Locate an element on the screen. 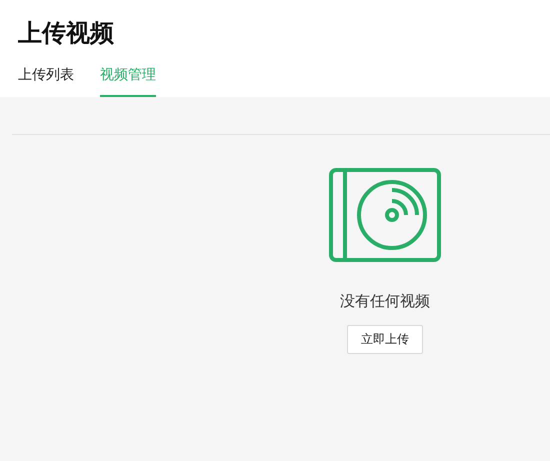 The width and height of the screenshot is (550, 461). tab: 上传列表 is located at coordinates (46, 81).